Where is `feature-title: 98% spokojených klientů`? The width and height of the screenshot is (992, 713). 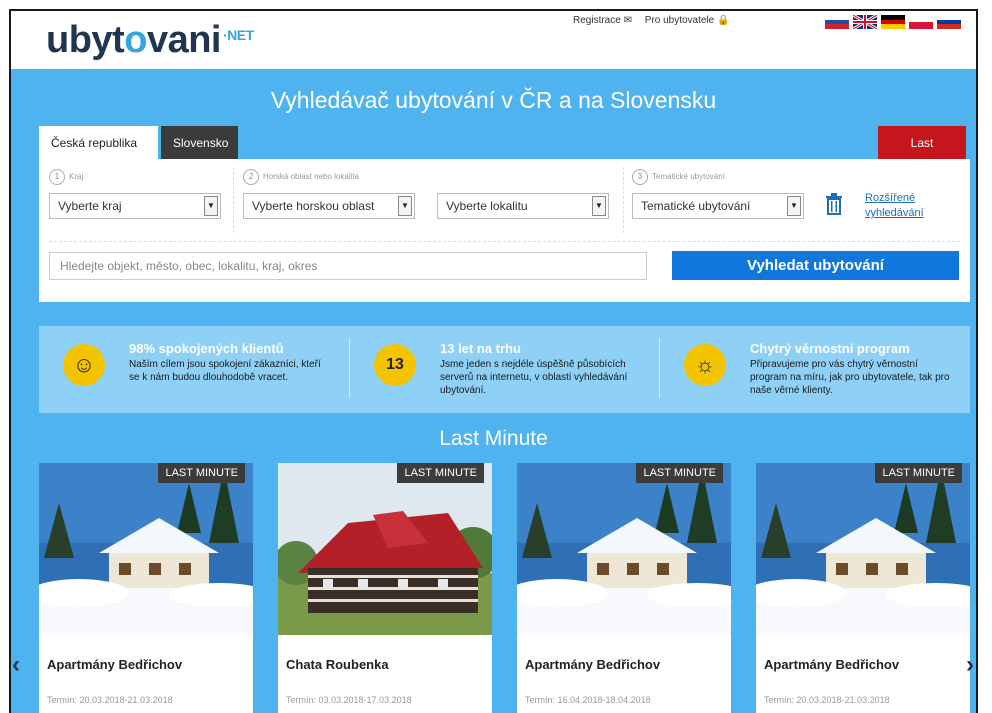
feature-title: 98% spokojených klientů is located at coordinates (206, 348).